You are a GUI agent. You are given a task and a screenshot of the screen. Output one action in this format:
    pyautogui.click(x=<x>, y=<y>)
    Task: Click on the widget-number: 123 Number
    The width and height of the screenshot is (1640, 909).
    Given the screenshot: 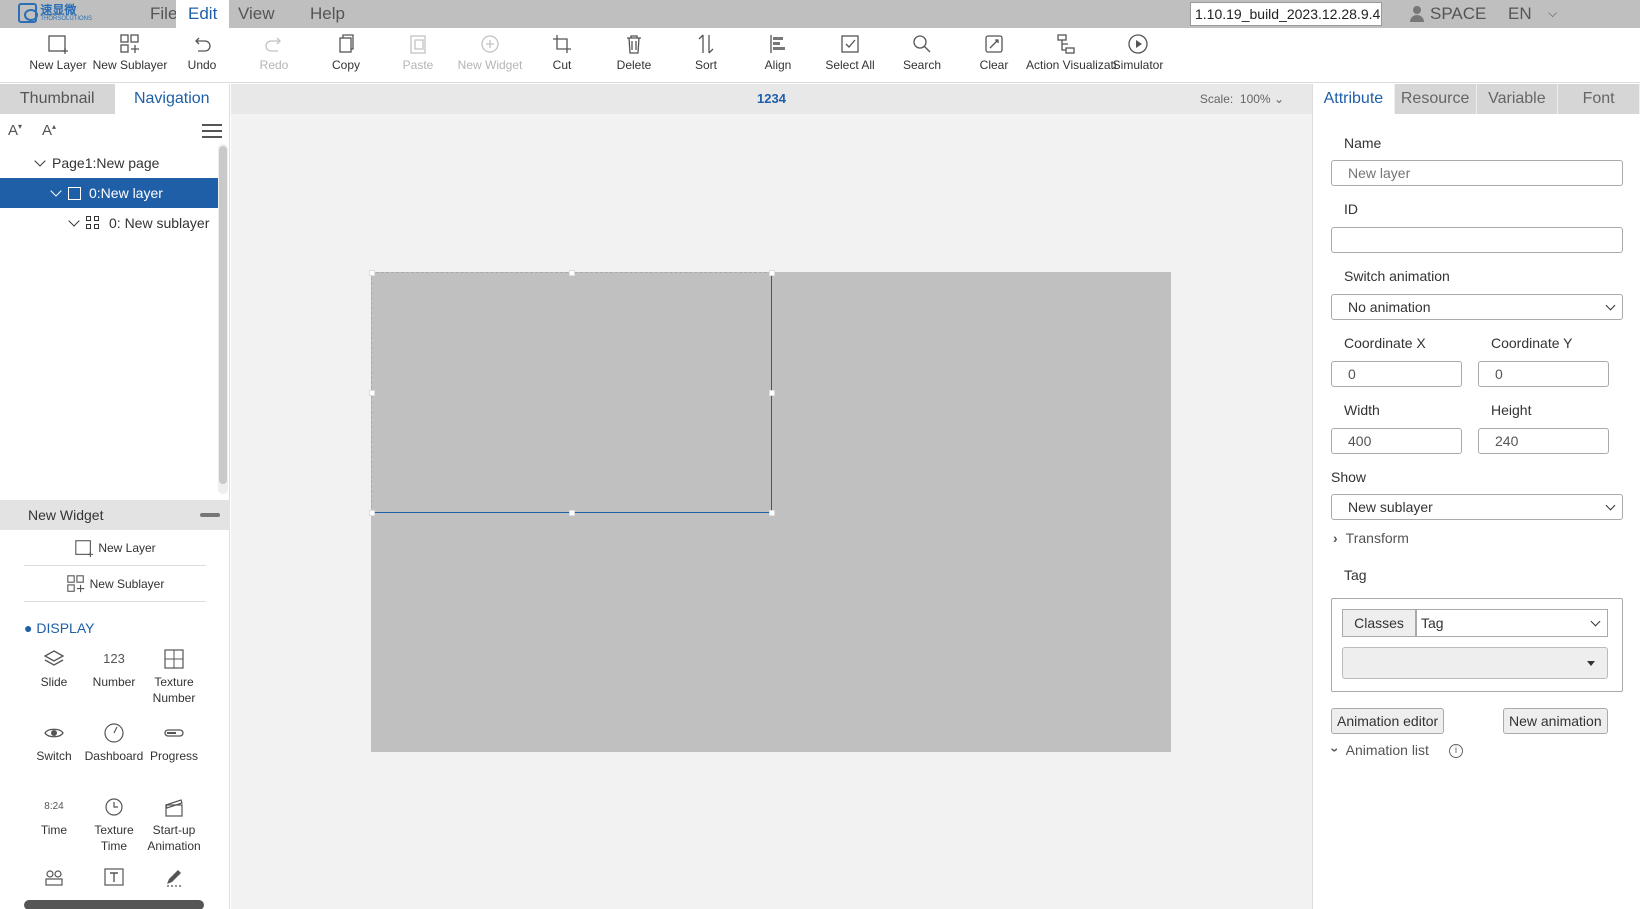 What is the action you would take?
    pyautogui.click(x=114, y=667)
    